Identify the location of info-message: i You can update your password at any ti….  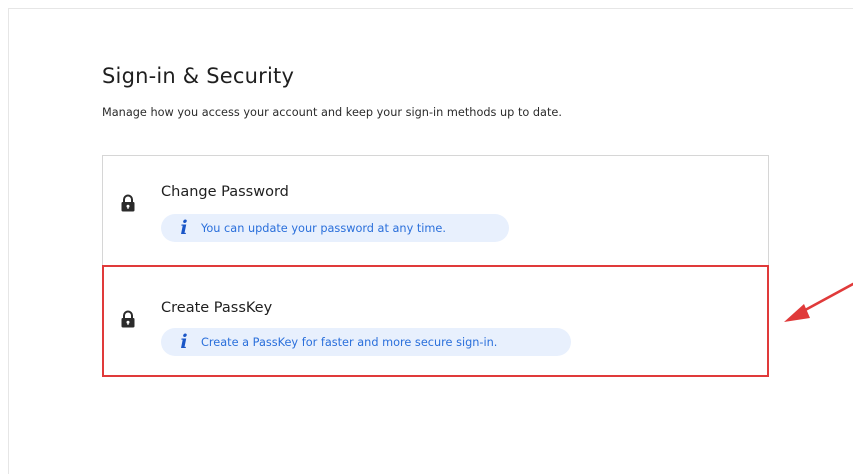
(335, 228).